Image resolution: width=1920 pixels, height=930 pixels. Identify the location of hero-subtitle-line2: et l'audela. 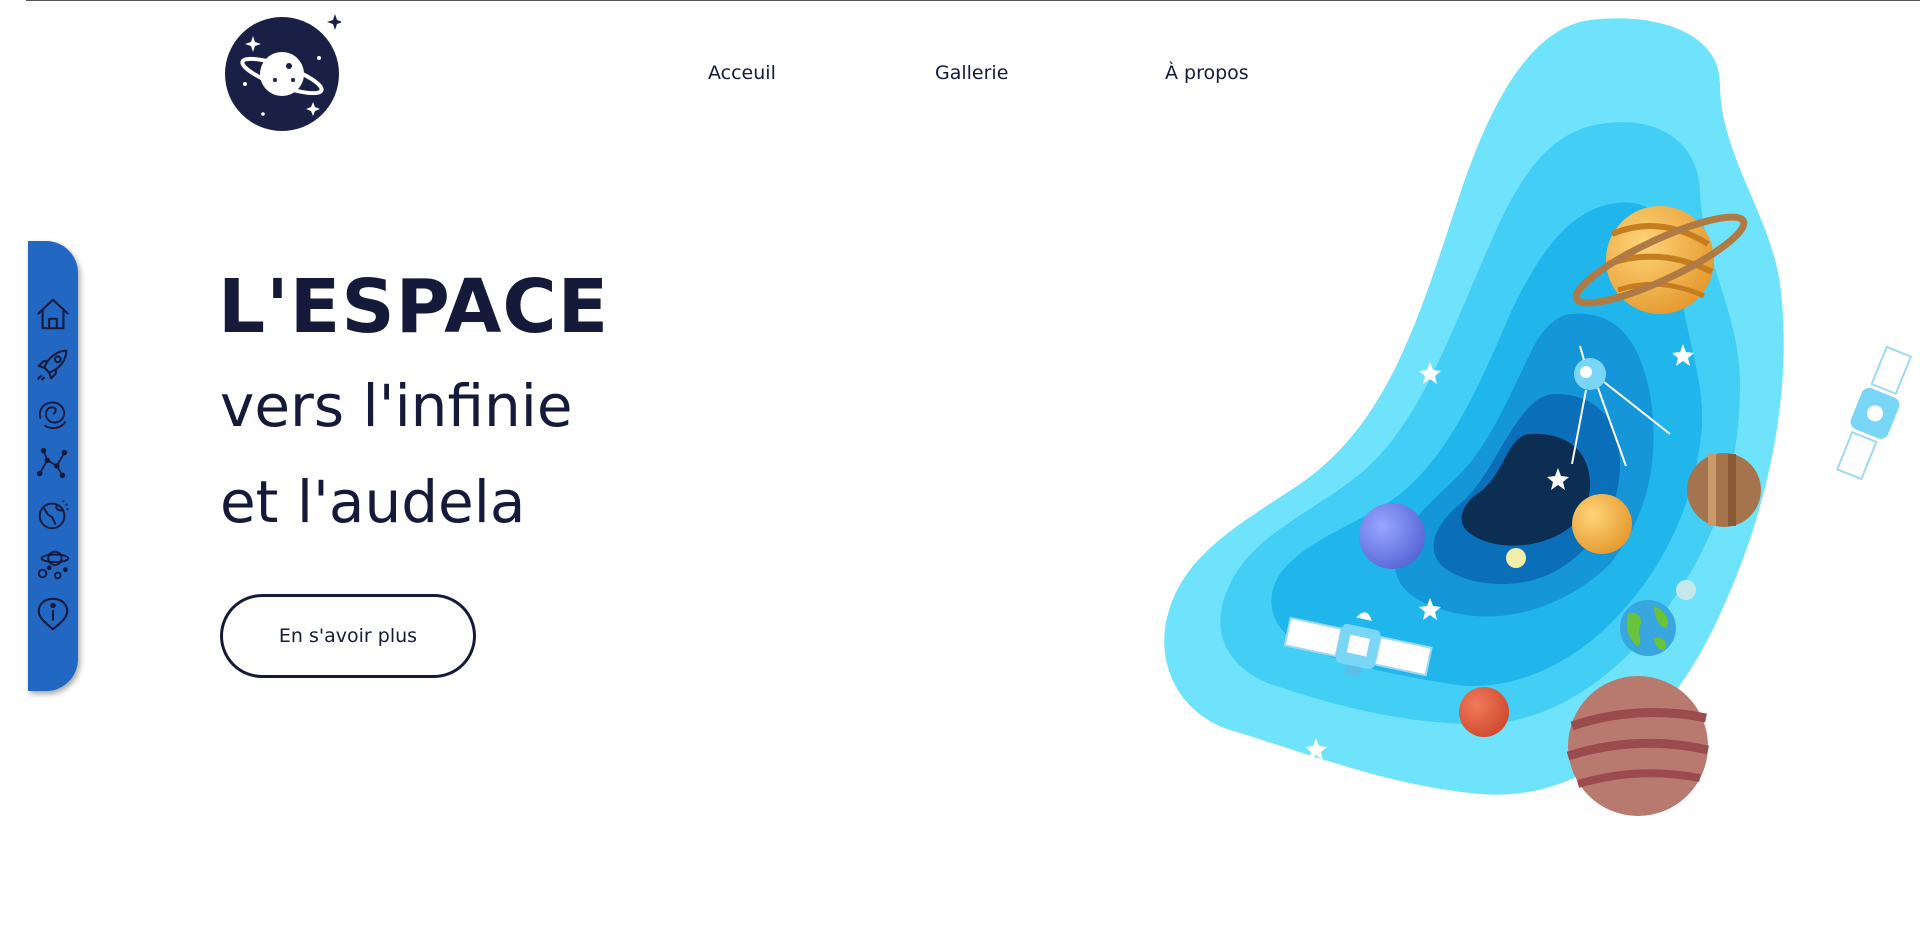
(373, 502).